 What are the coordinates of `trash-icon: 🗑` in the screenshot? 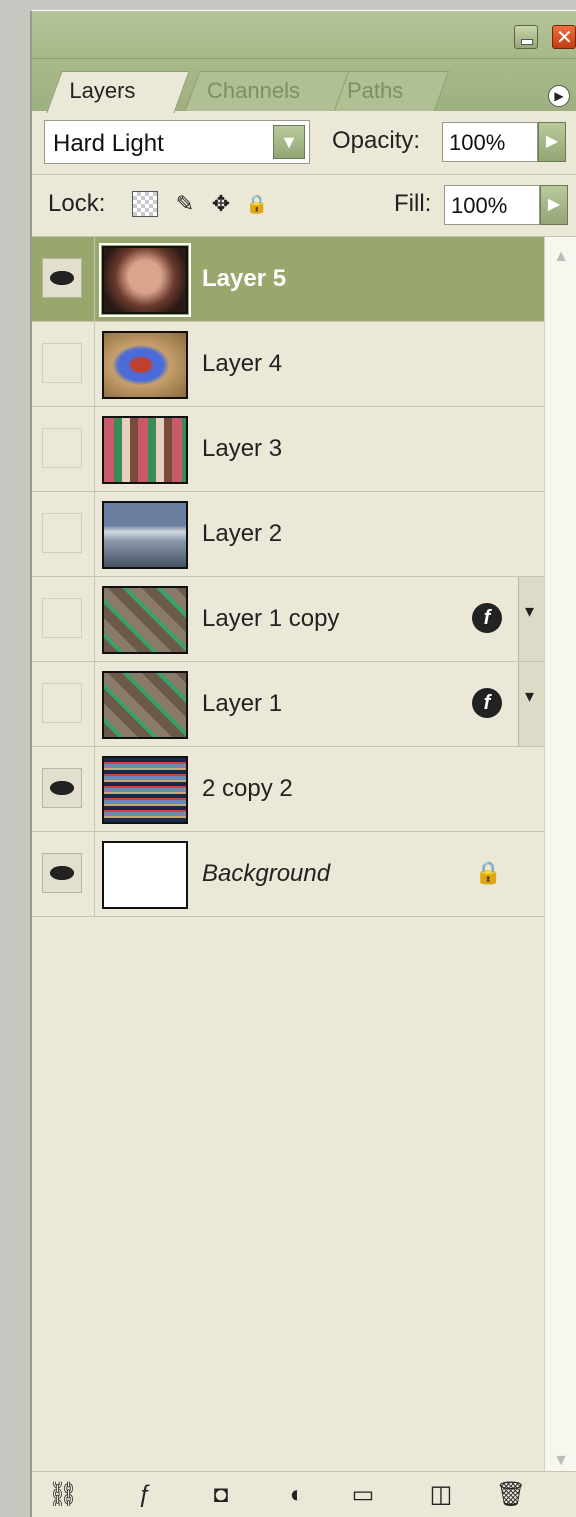 It's located at (511, 1495).